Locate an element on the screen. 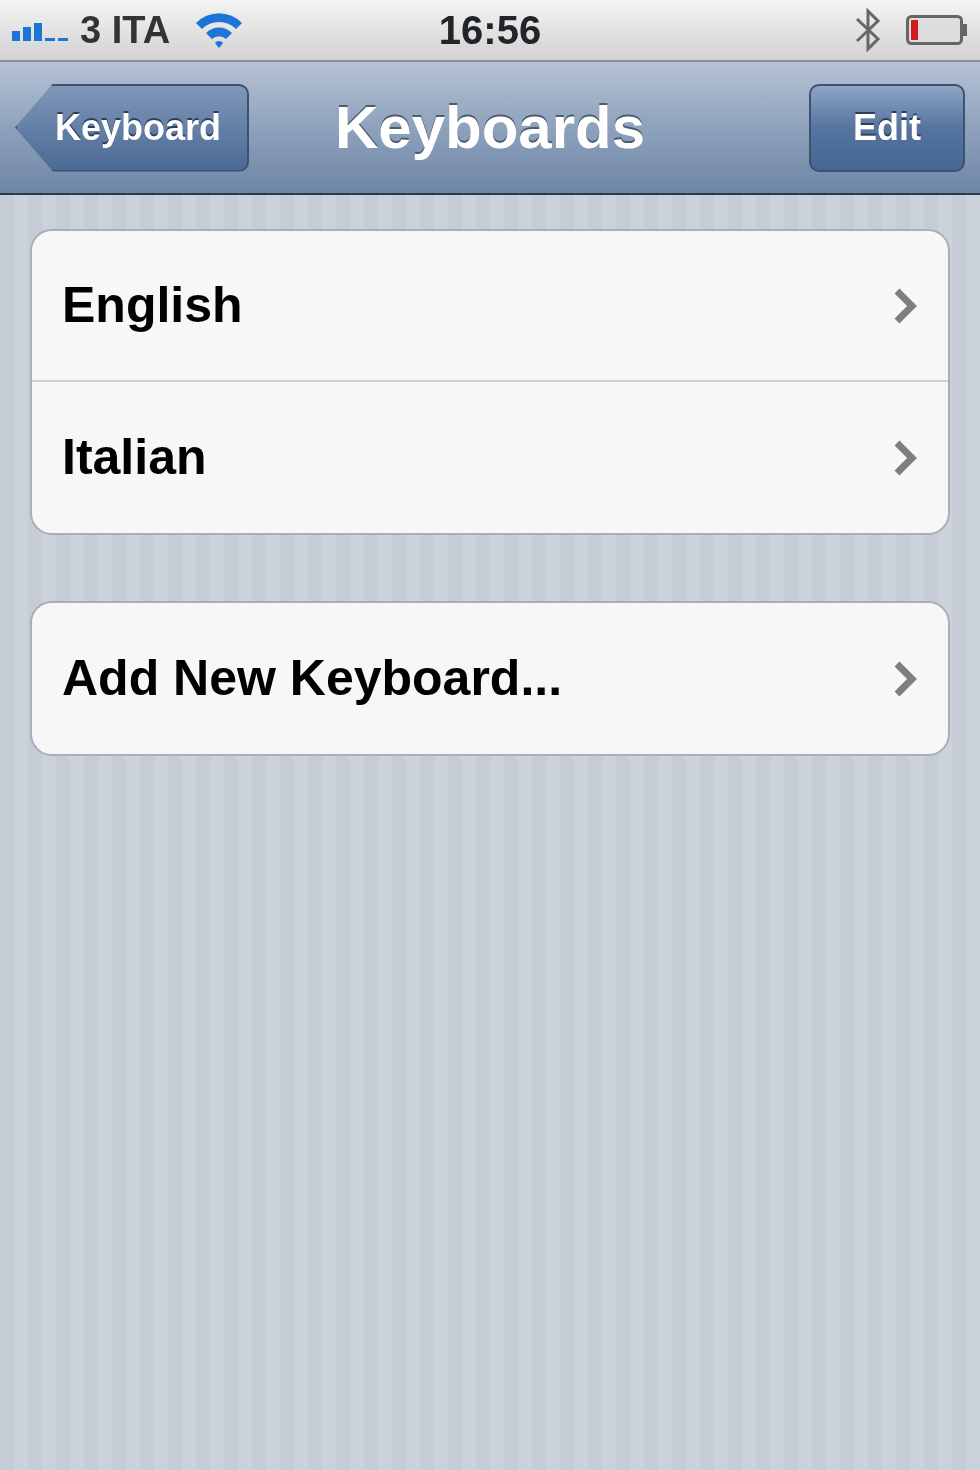  page-title: Keyboards is located at coordinates (490, 127).